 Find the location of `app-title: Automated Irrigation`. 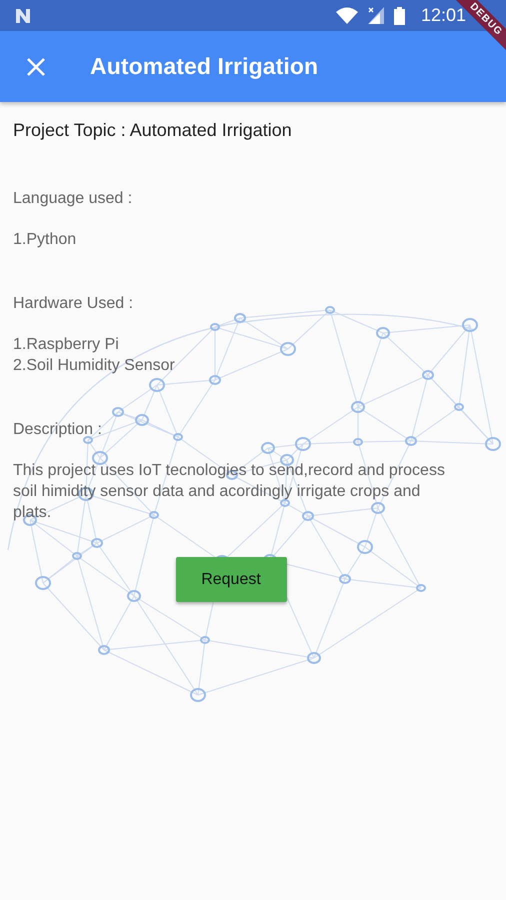

app-title: Automated Irrigation is located at coordinates (204, 66).